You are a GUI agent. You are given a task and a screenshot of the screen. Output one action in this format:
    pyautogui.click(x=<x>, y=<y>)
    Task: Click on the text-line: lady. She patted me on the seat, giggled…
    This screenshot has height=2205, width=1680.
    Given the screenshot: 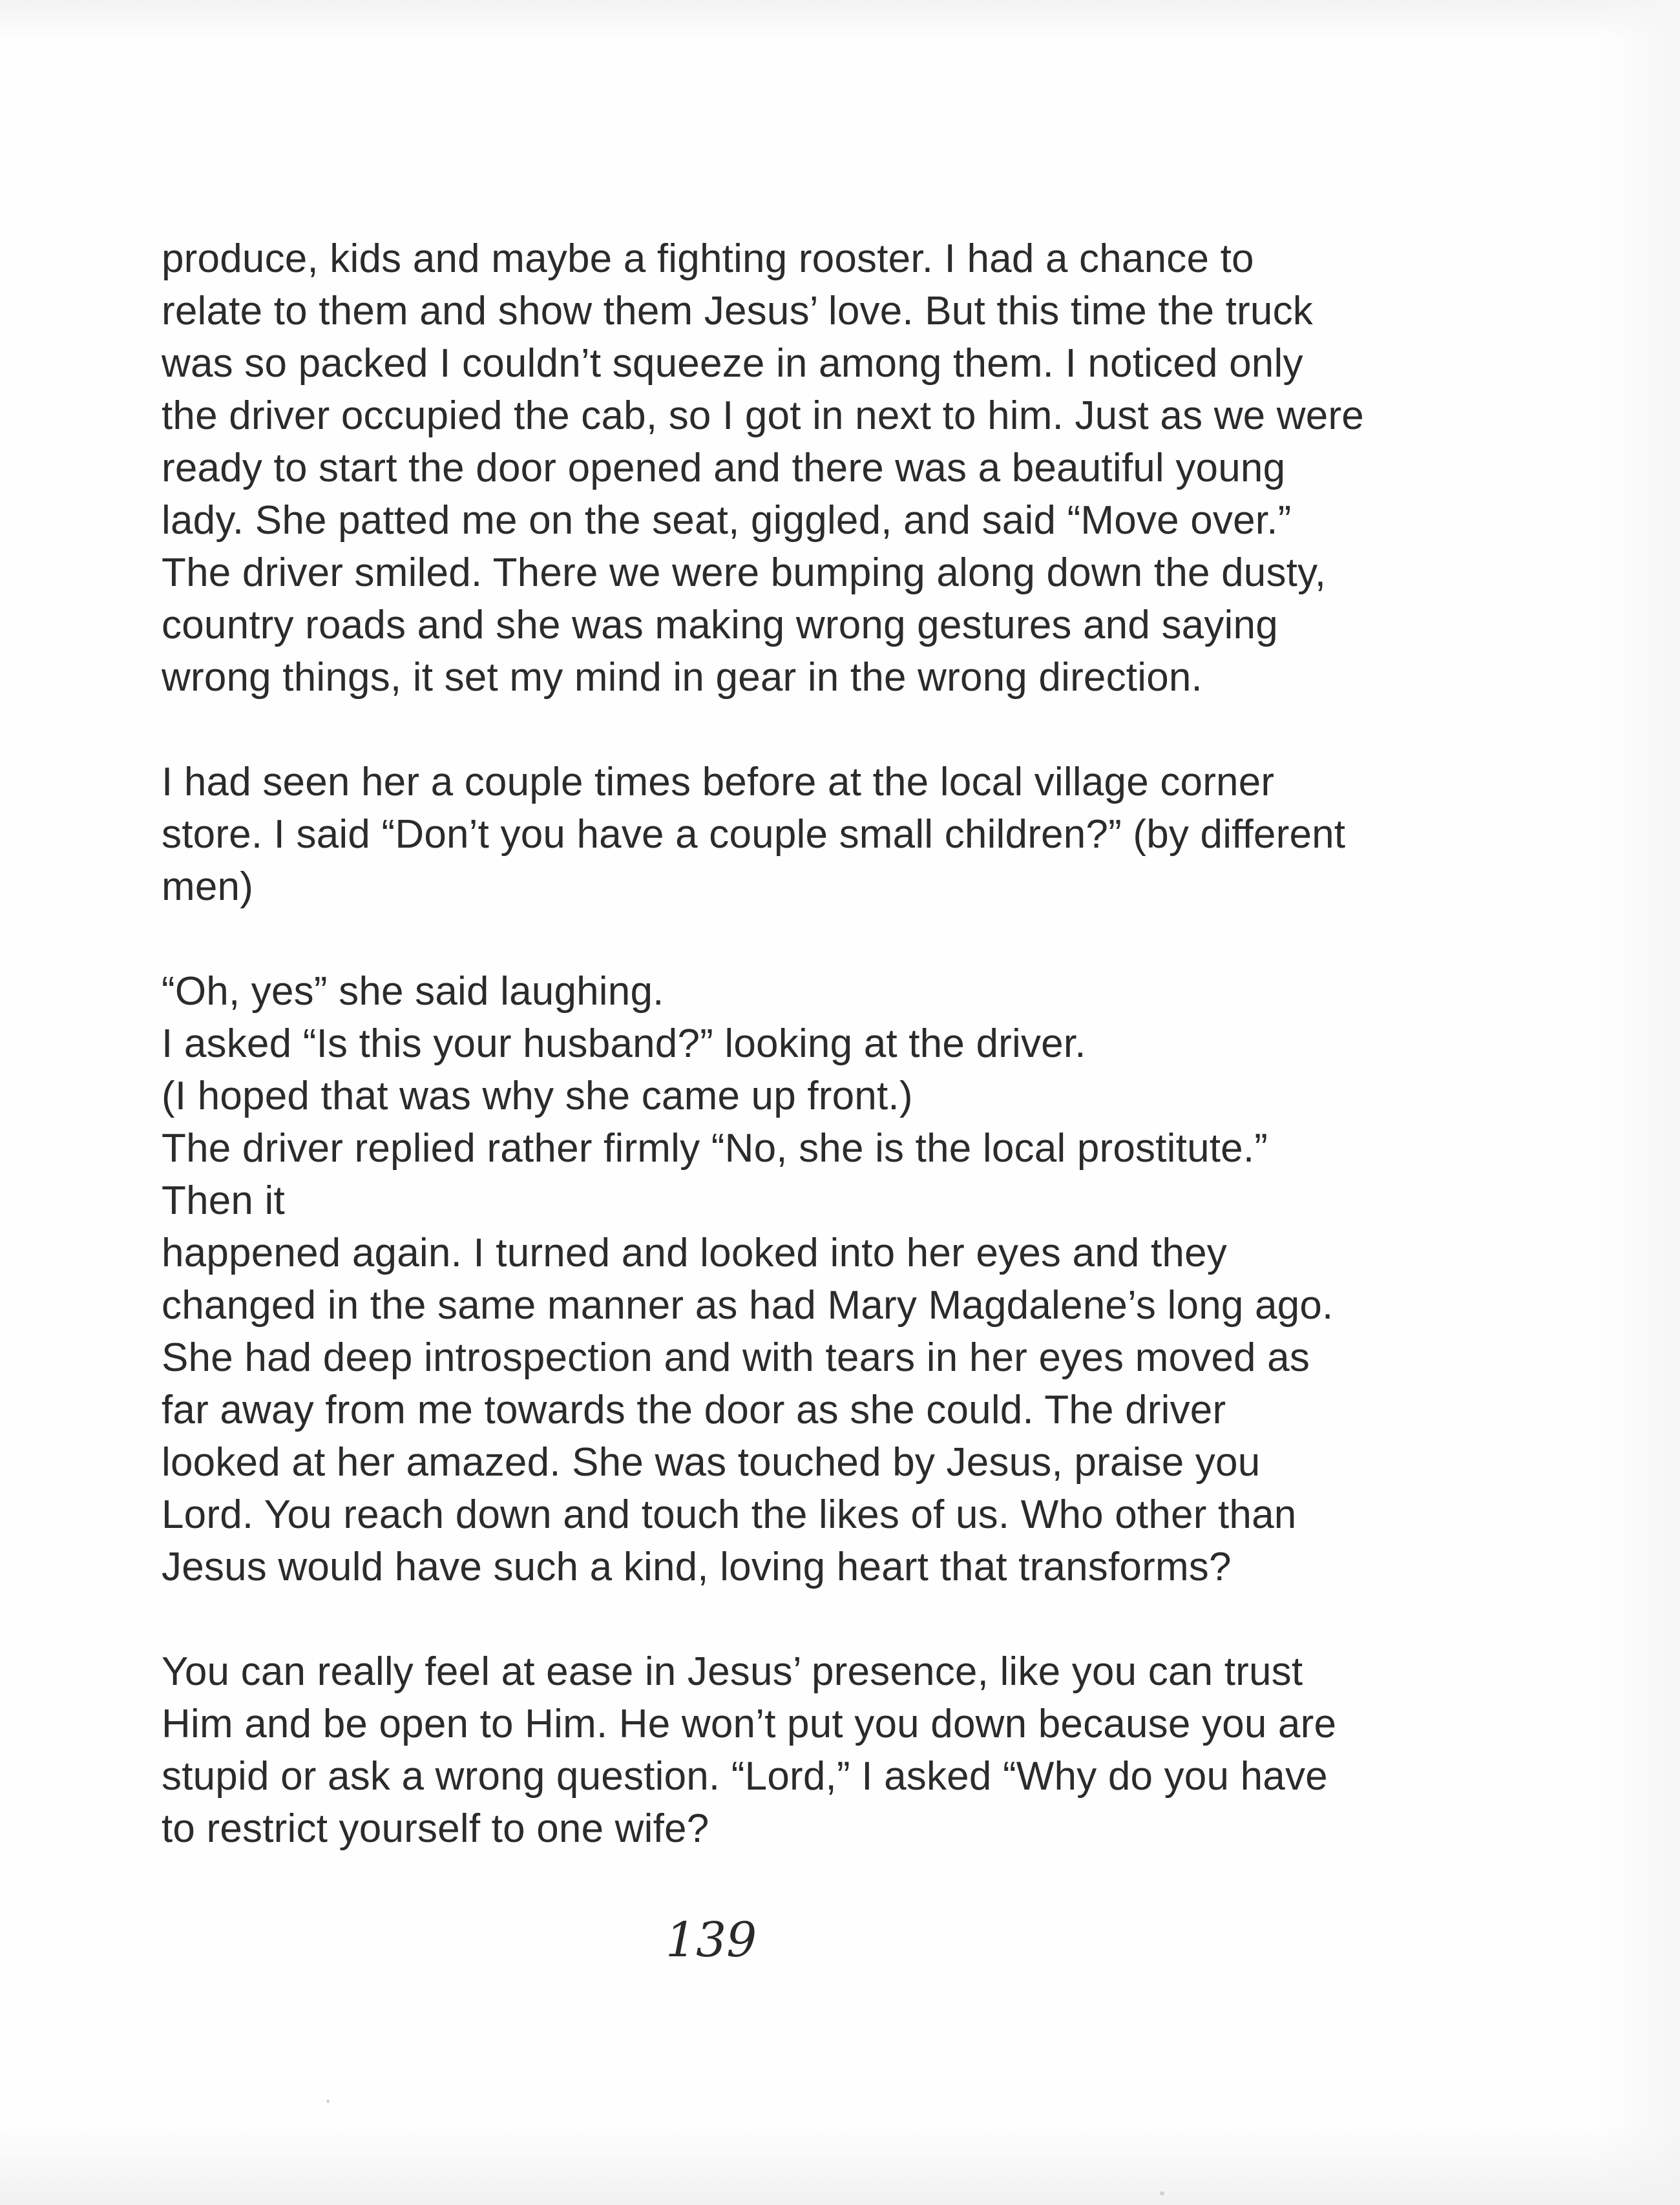 What is the action you would take?
    pyautogui.click(x=727, y=520)
    